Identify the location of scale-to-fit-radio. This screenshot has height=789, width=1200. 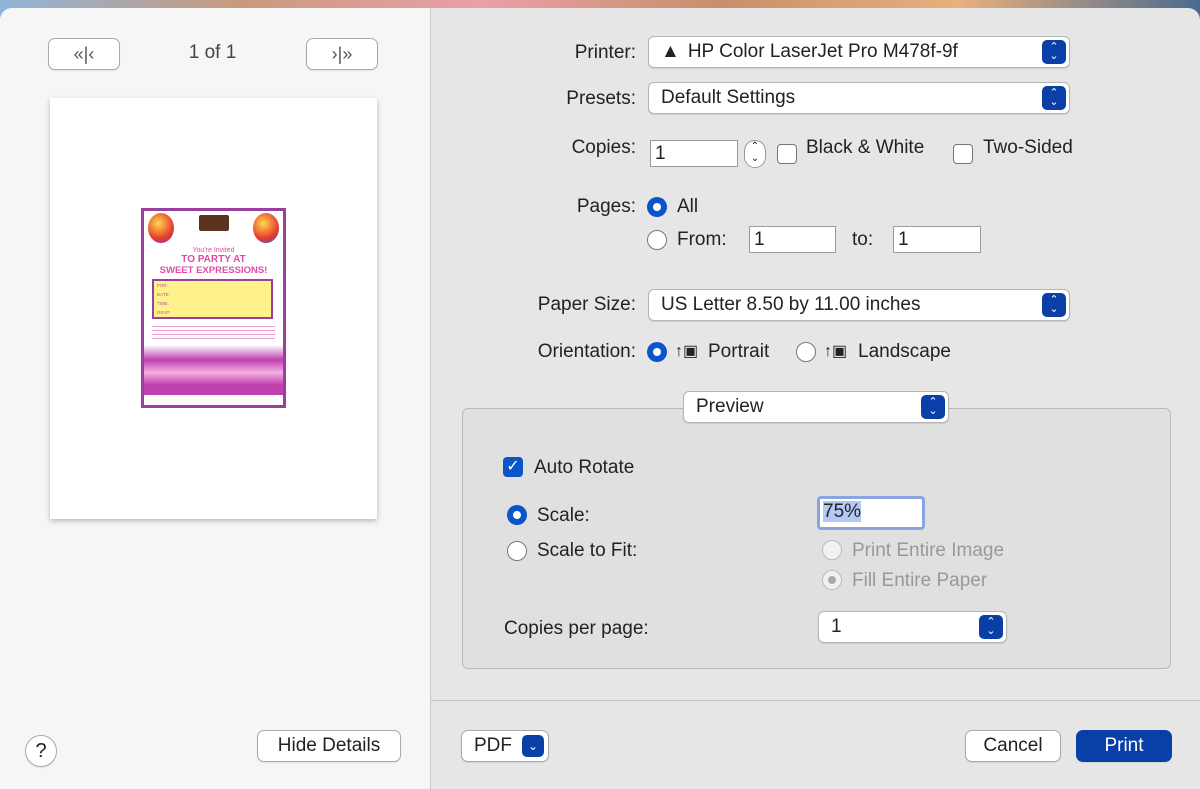
(517, 551).